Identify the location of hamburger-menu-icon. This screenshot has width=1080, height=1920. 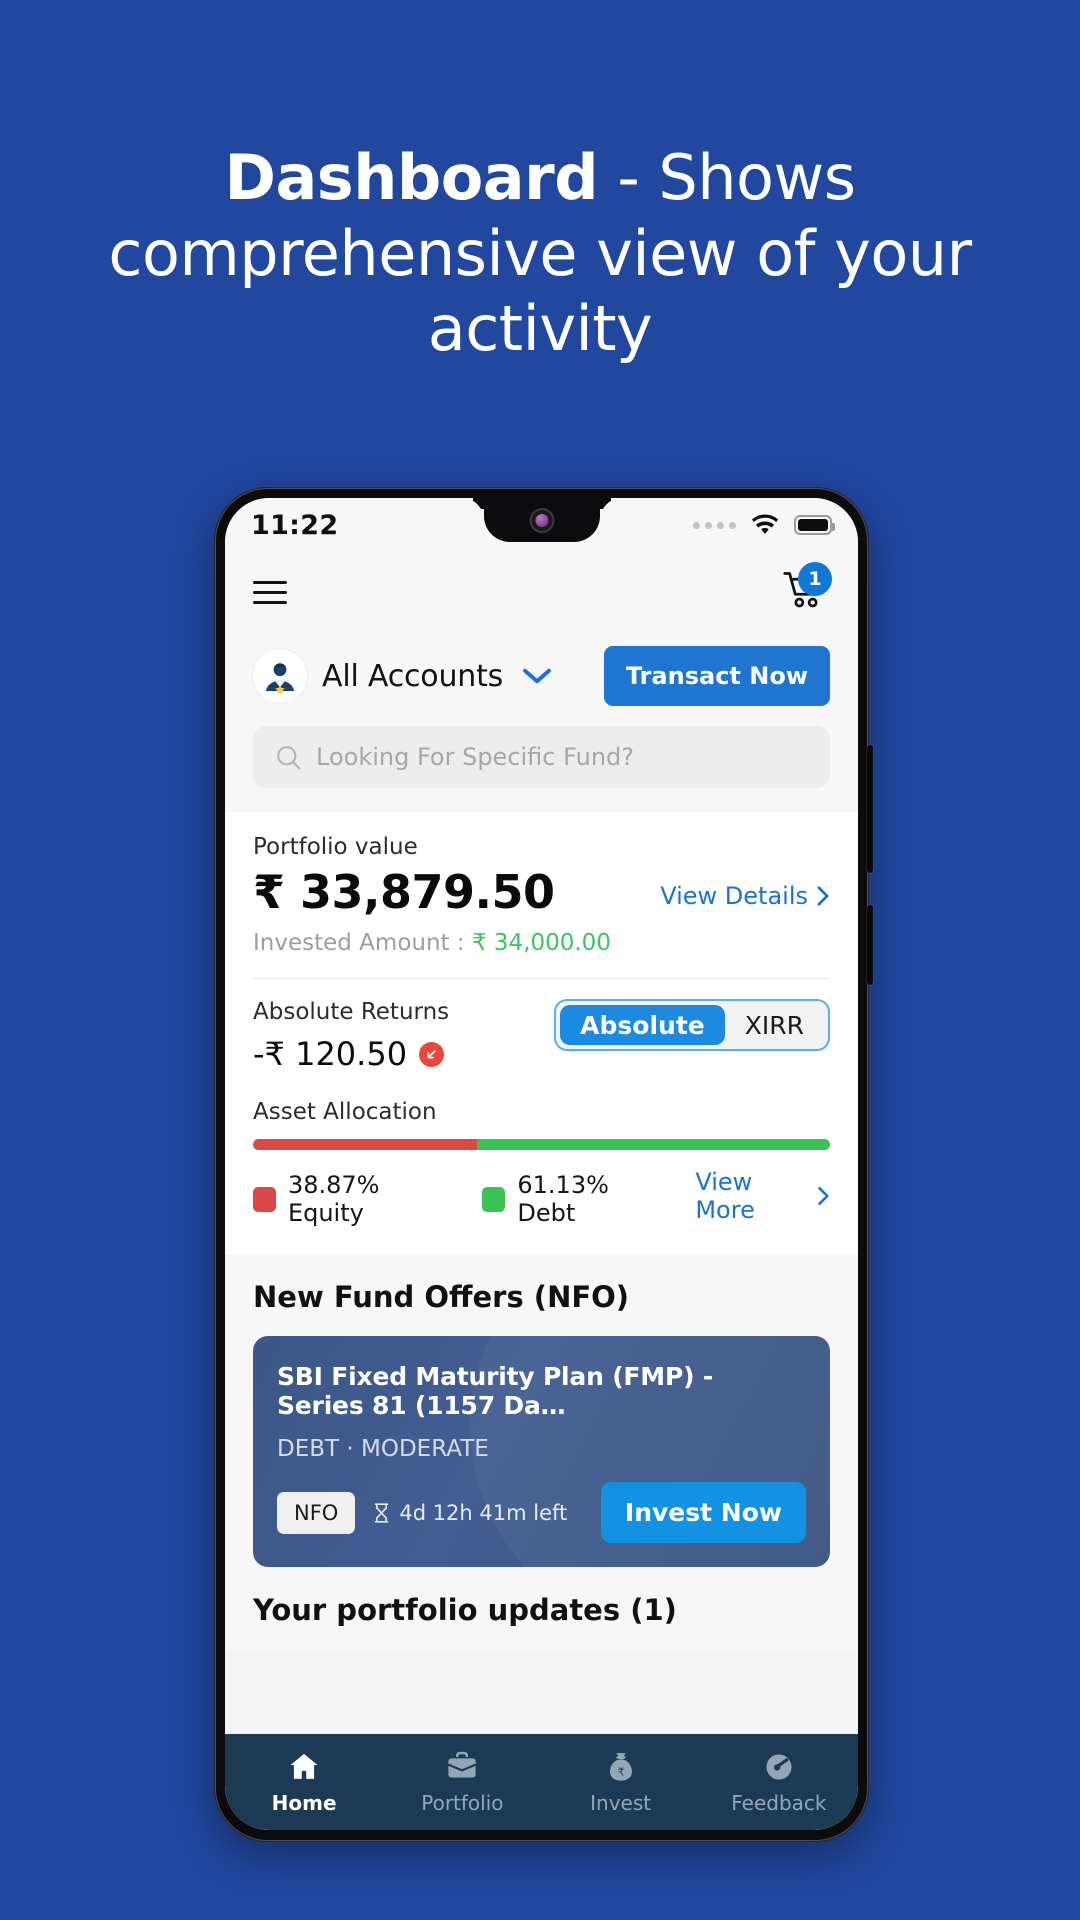
(270, 592).